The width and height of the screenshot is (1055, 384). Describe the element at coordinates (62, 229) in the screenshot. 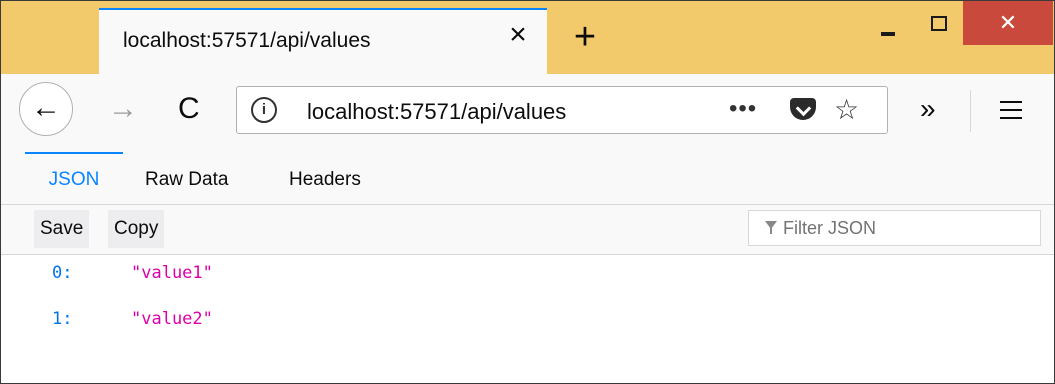

I see `save-button: Save` at that location.